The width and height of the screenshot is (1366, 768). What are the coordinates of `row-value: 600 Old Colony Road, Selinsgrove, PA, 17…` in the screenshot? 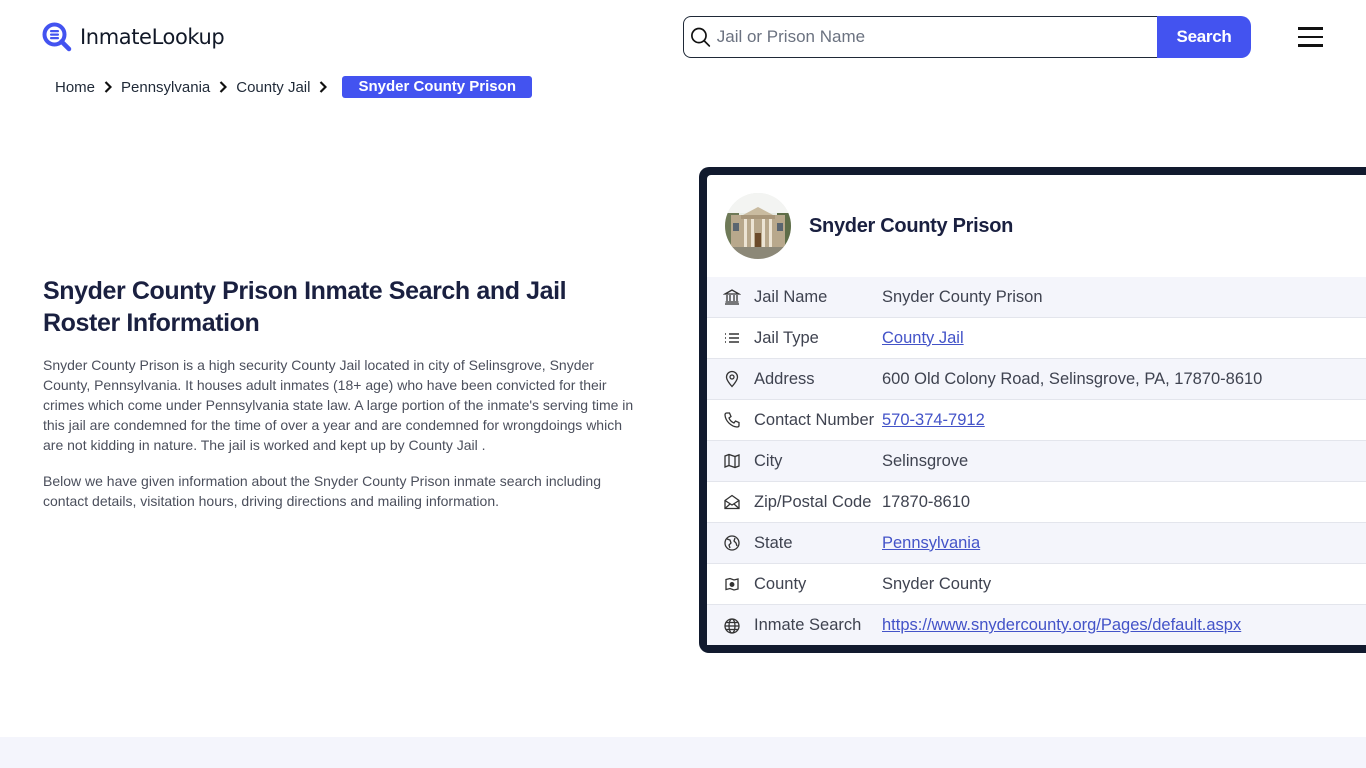 It's located at (1072, 378).